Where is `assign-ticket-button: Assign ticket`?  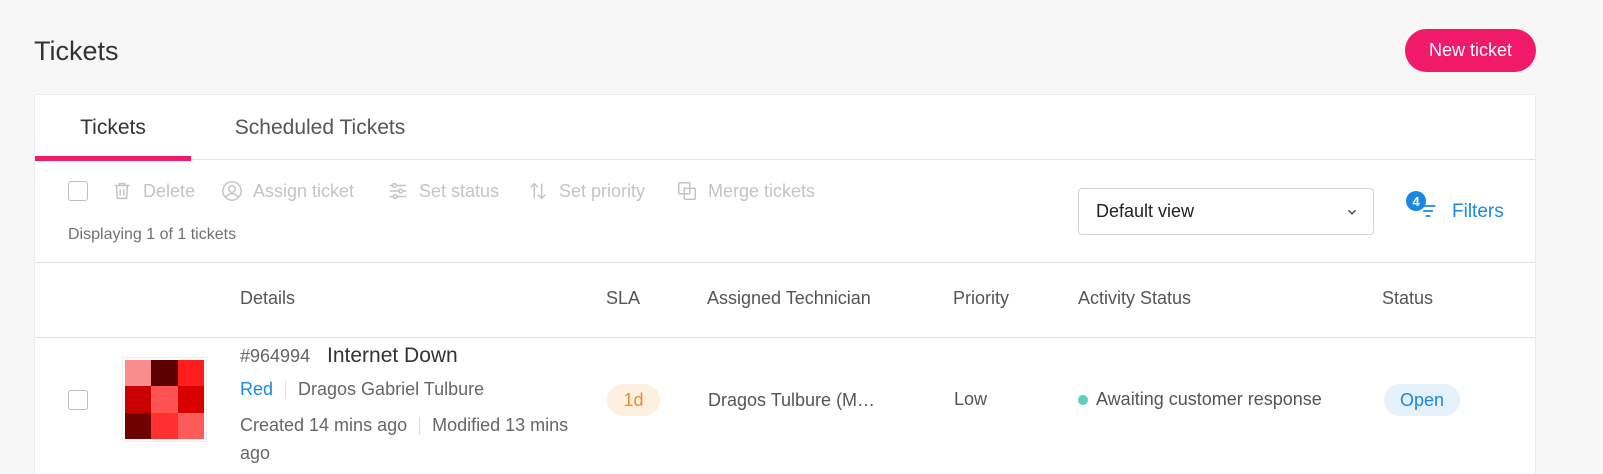 assign-ticket-button: Assign ticket is located at coordinates (287, 191).